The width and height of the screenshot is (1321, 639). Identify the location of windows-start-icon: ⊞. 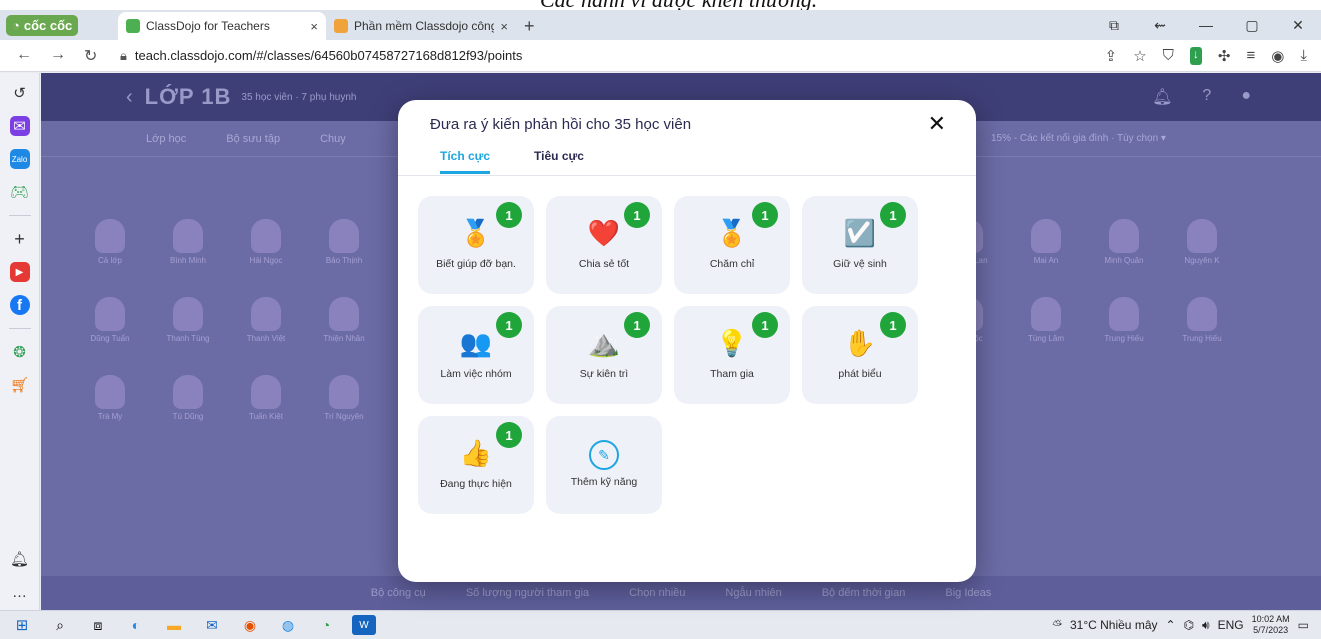
(22, 625).